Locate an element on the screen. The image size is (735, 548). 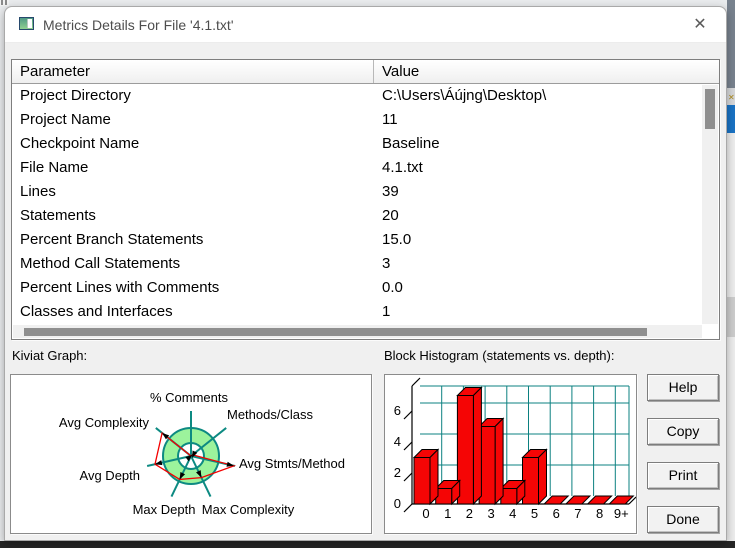
table-header-row: Parameter Value is located at coordinates (365, 72).